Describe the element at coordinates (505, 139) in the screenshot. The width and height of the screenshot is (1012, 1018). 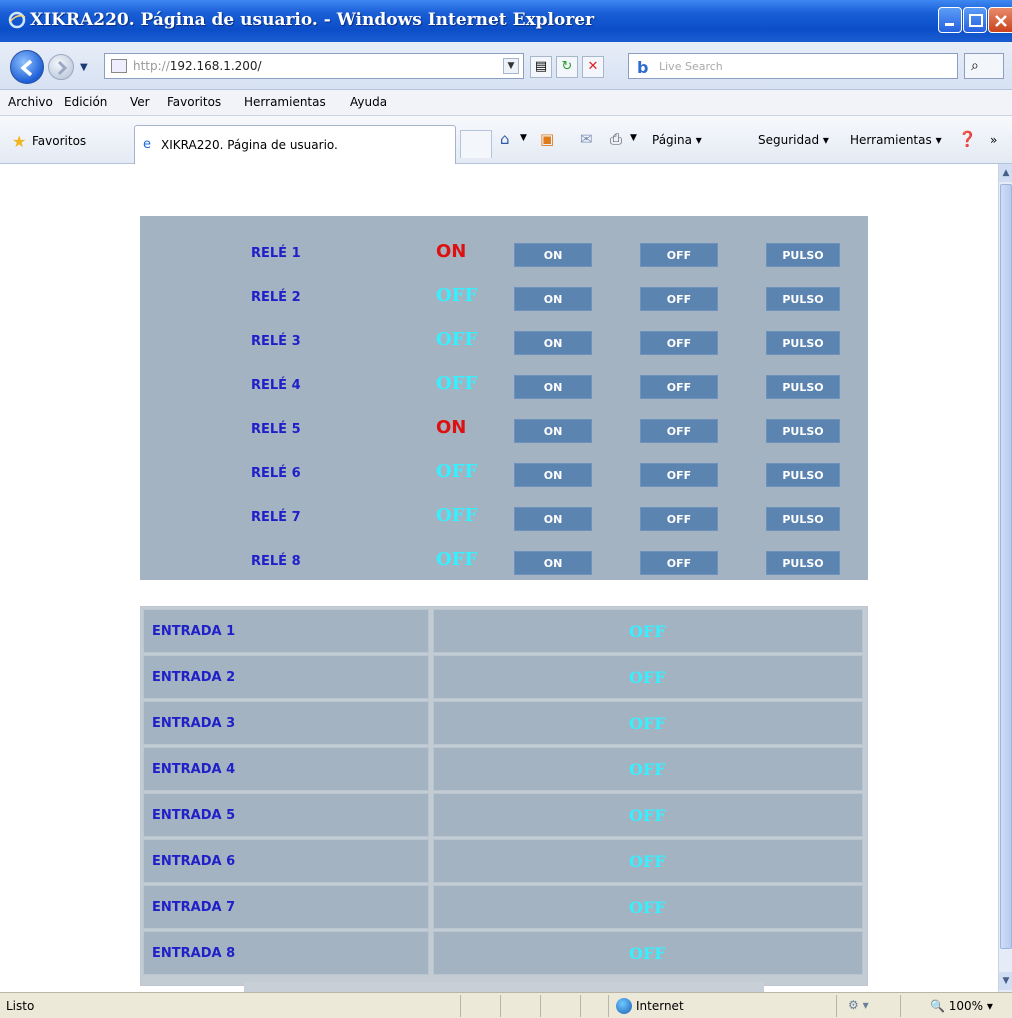
I see `home-icon: ⌂` at that location.